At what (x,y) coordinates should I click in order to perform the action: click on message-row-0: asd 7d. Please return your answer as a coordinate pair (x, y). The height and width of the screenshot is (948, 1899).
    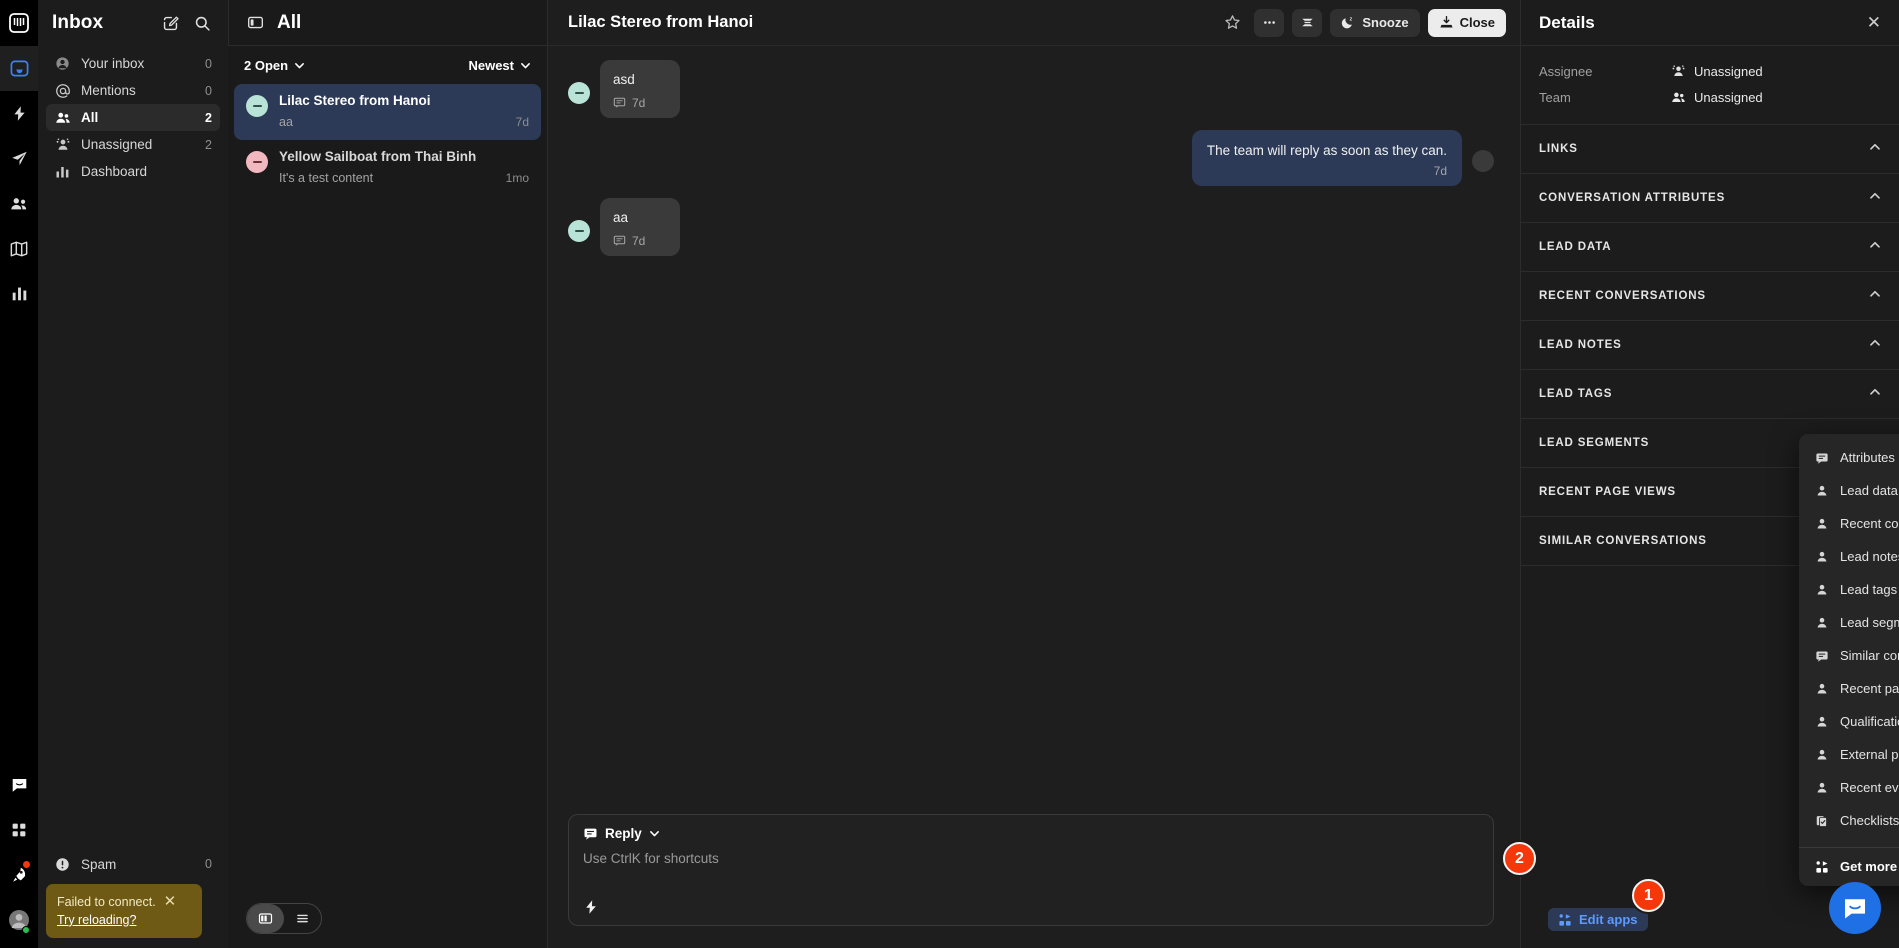
    Looking at the image, I should click on (1031, 89).